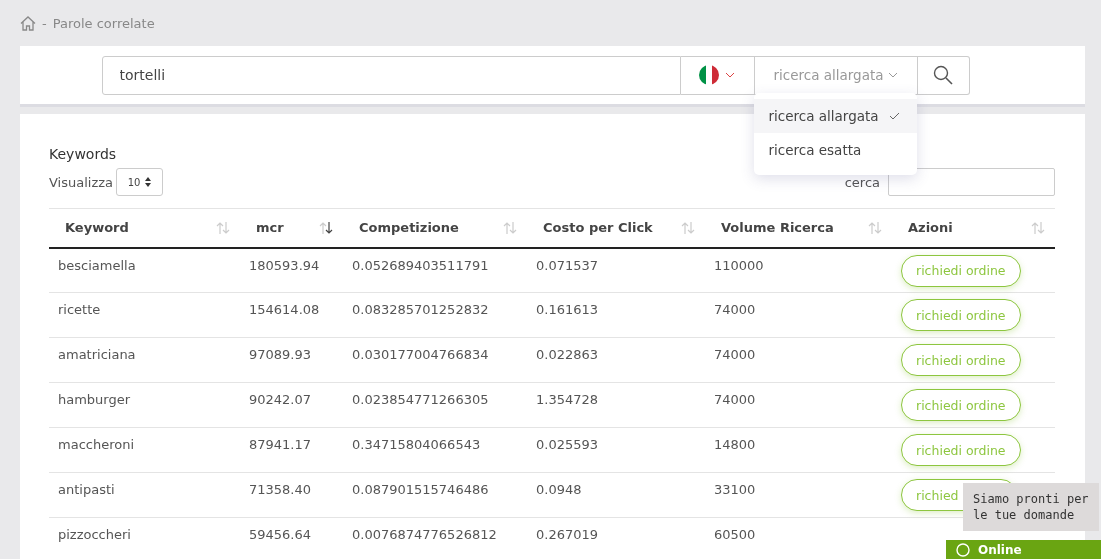  I want to click on table-cell: 87941.17, so click(280, 444).